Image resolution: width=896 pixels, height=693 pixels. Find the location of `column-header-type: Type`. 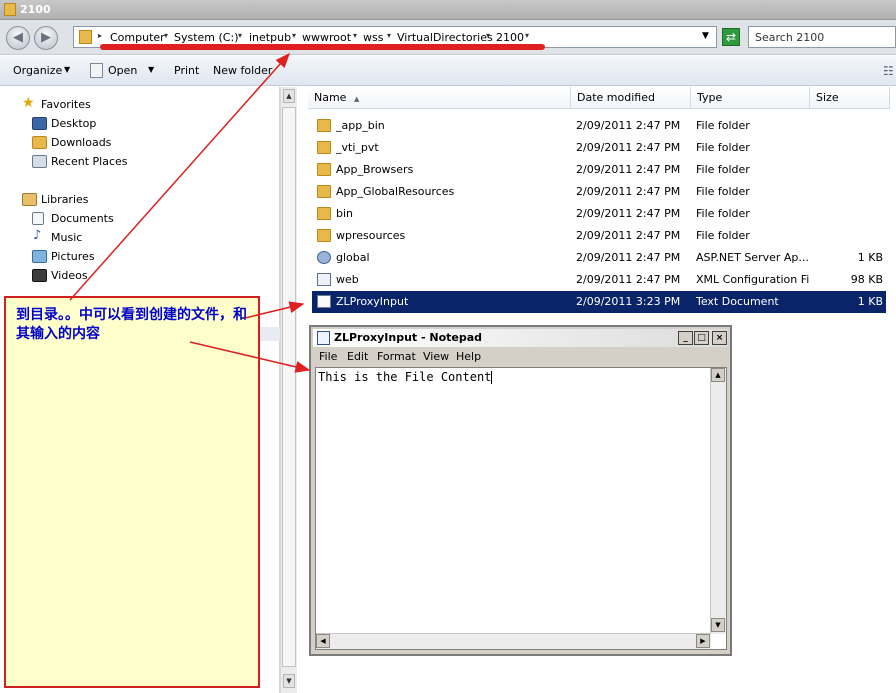

column-header-type: Type is located at coordinates (750, 98).